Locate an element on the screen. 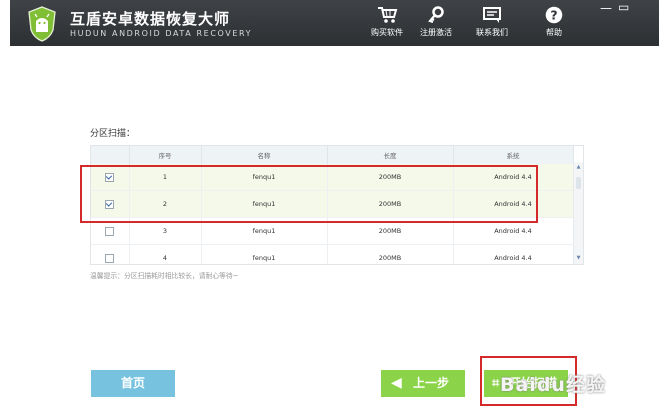 This screenshot has width=669, height=409. row-name: fenqu1 is located at coordinates (264, 254).